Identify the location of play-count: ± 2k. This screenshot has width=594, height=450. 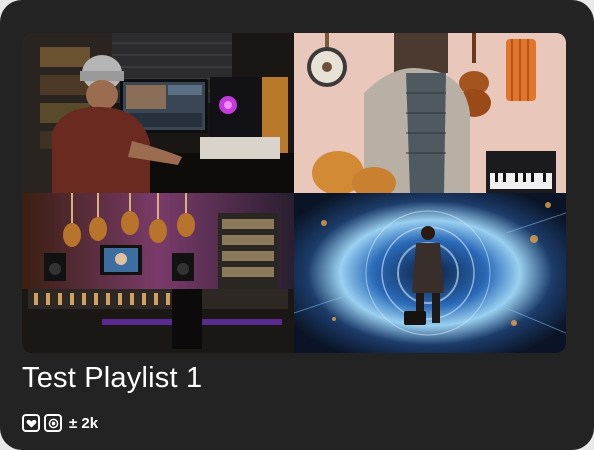
(84, 423).